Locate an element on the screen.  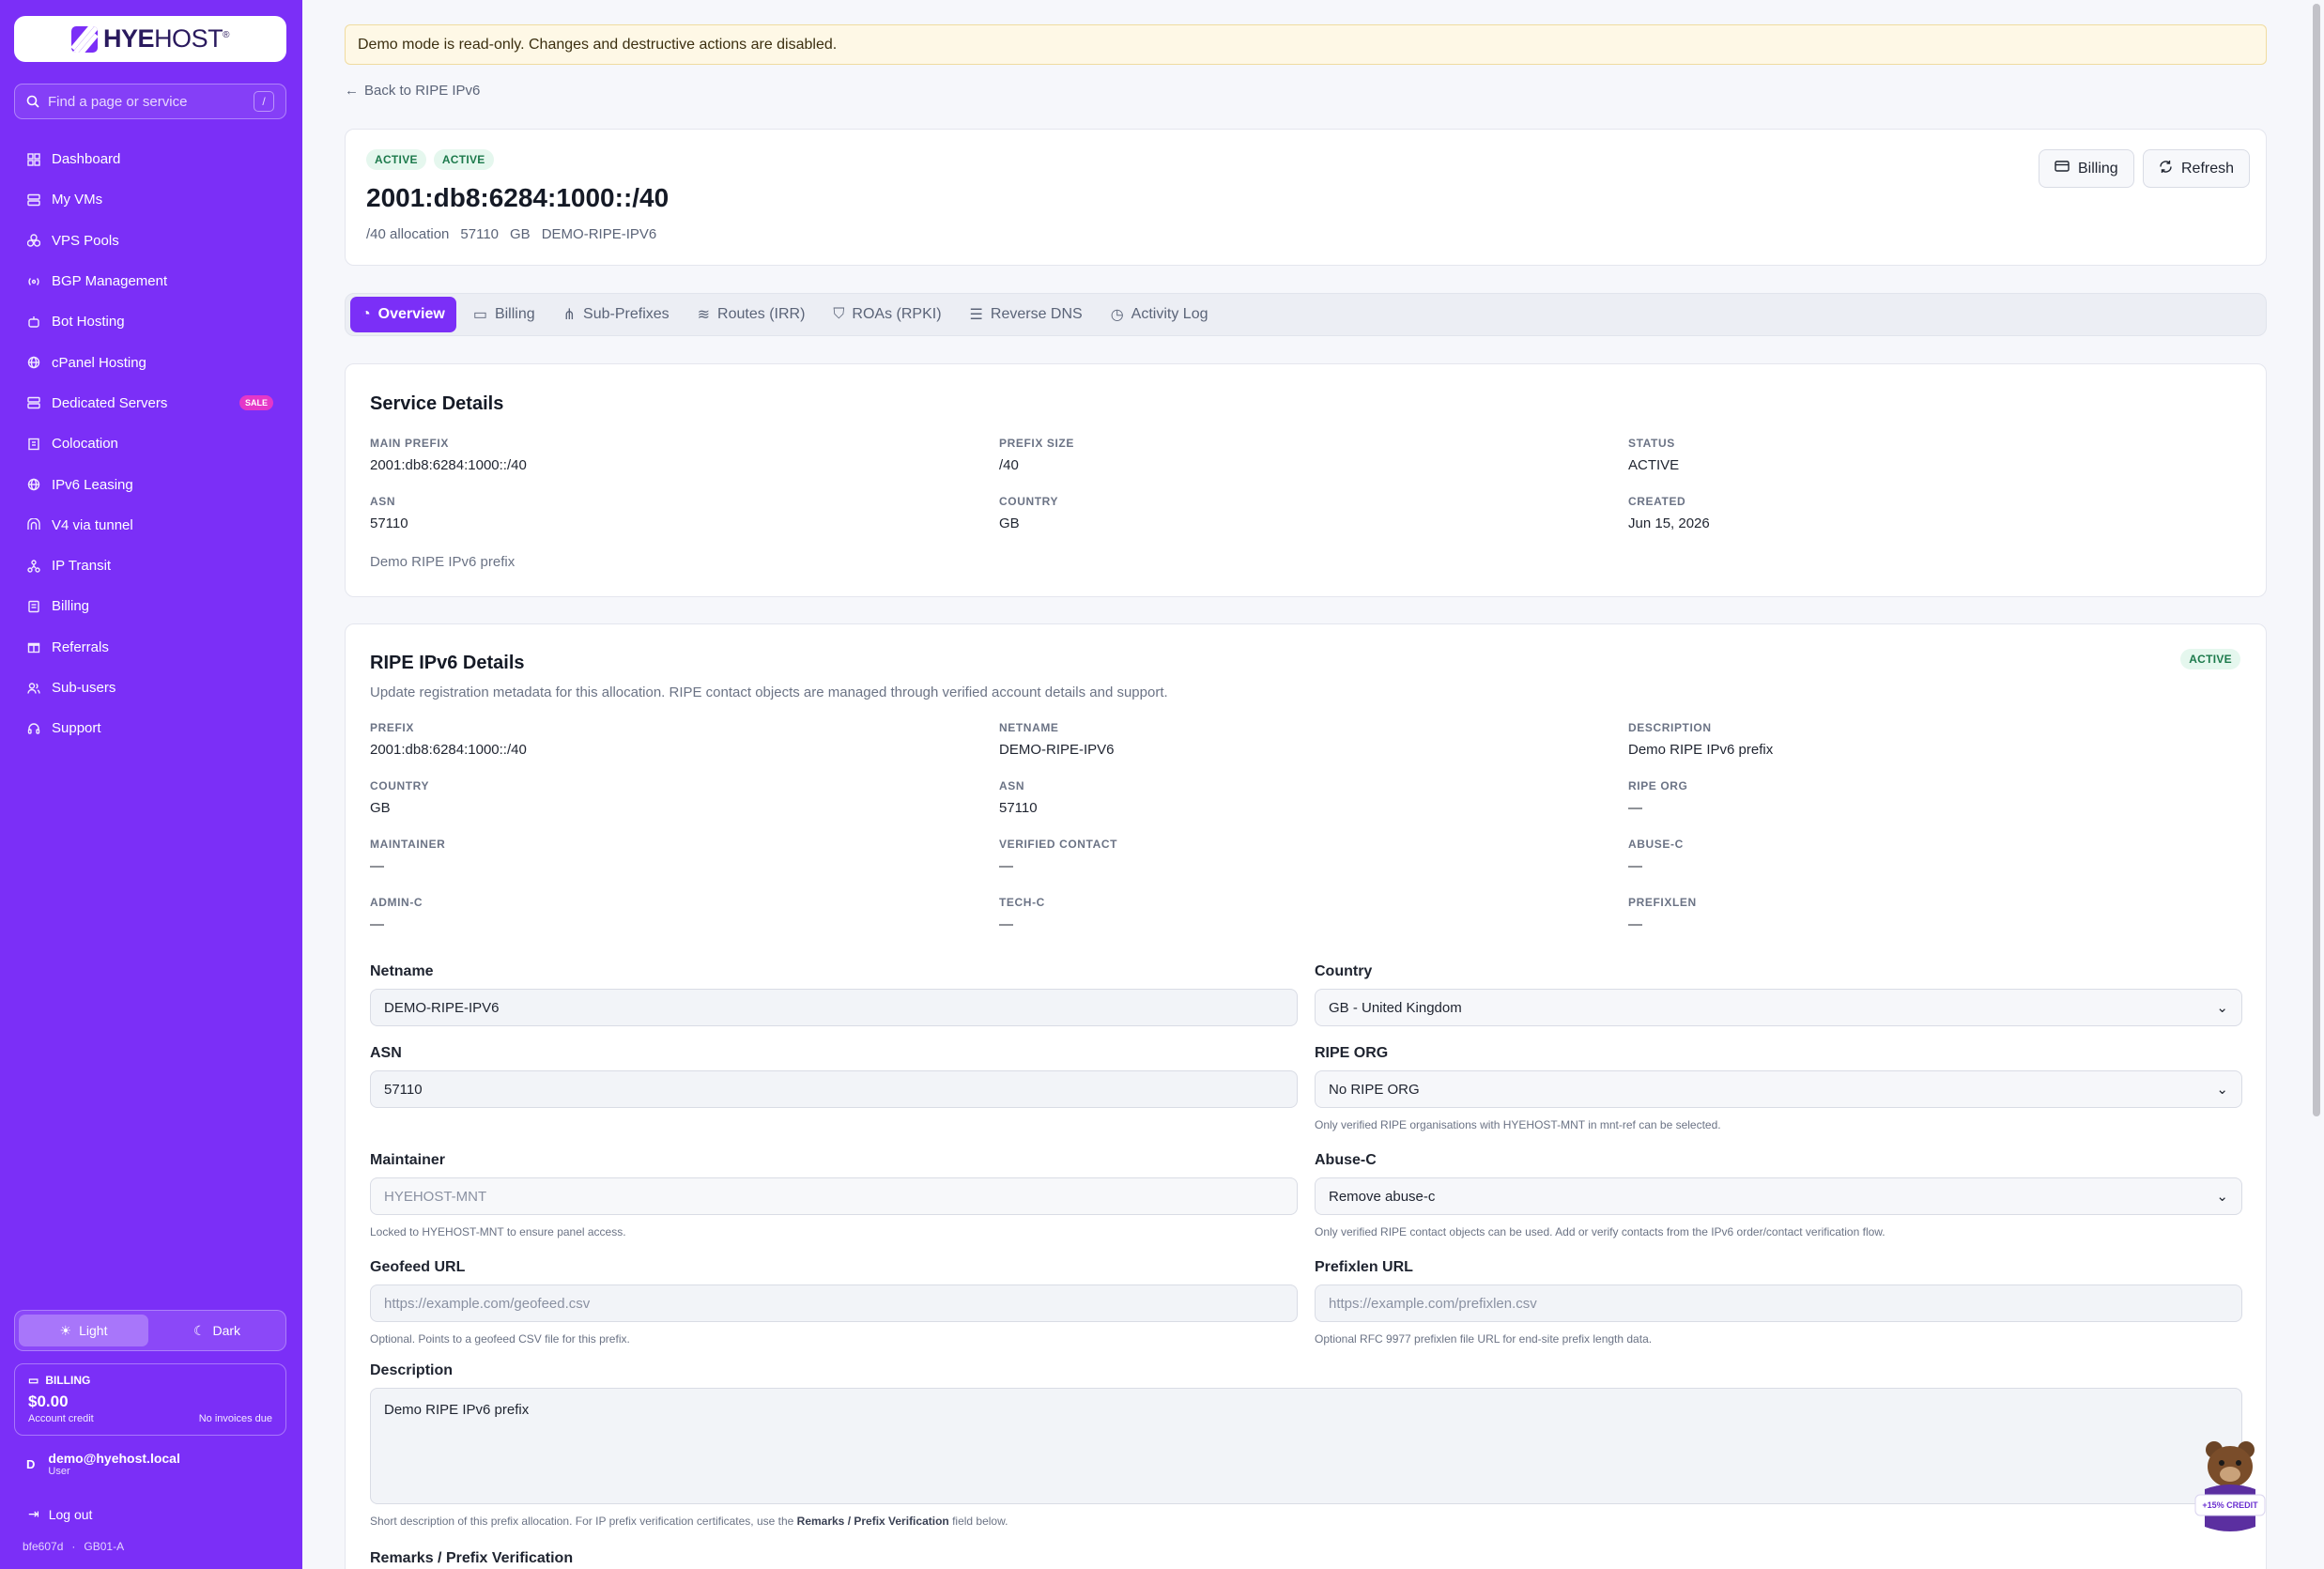
user-profile: D demo@hyehost.local User is located at coordinates (103, 1464).